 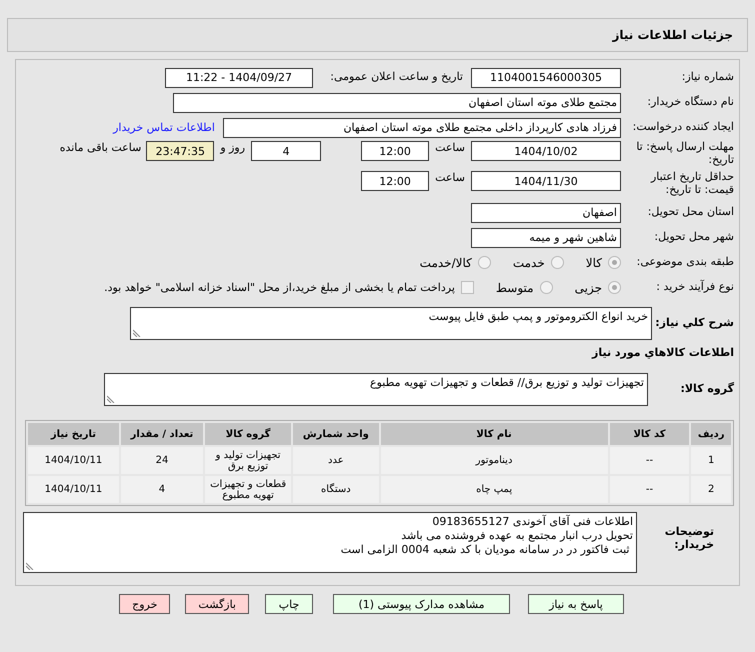 I want to click on page-title: جزئیات اطلاعات نیاز, so click(x=672, y=35).